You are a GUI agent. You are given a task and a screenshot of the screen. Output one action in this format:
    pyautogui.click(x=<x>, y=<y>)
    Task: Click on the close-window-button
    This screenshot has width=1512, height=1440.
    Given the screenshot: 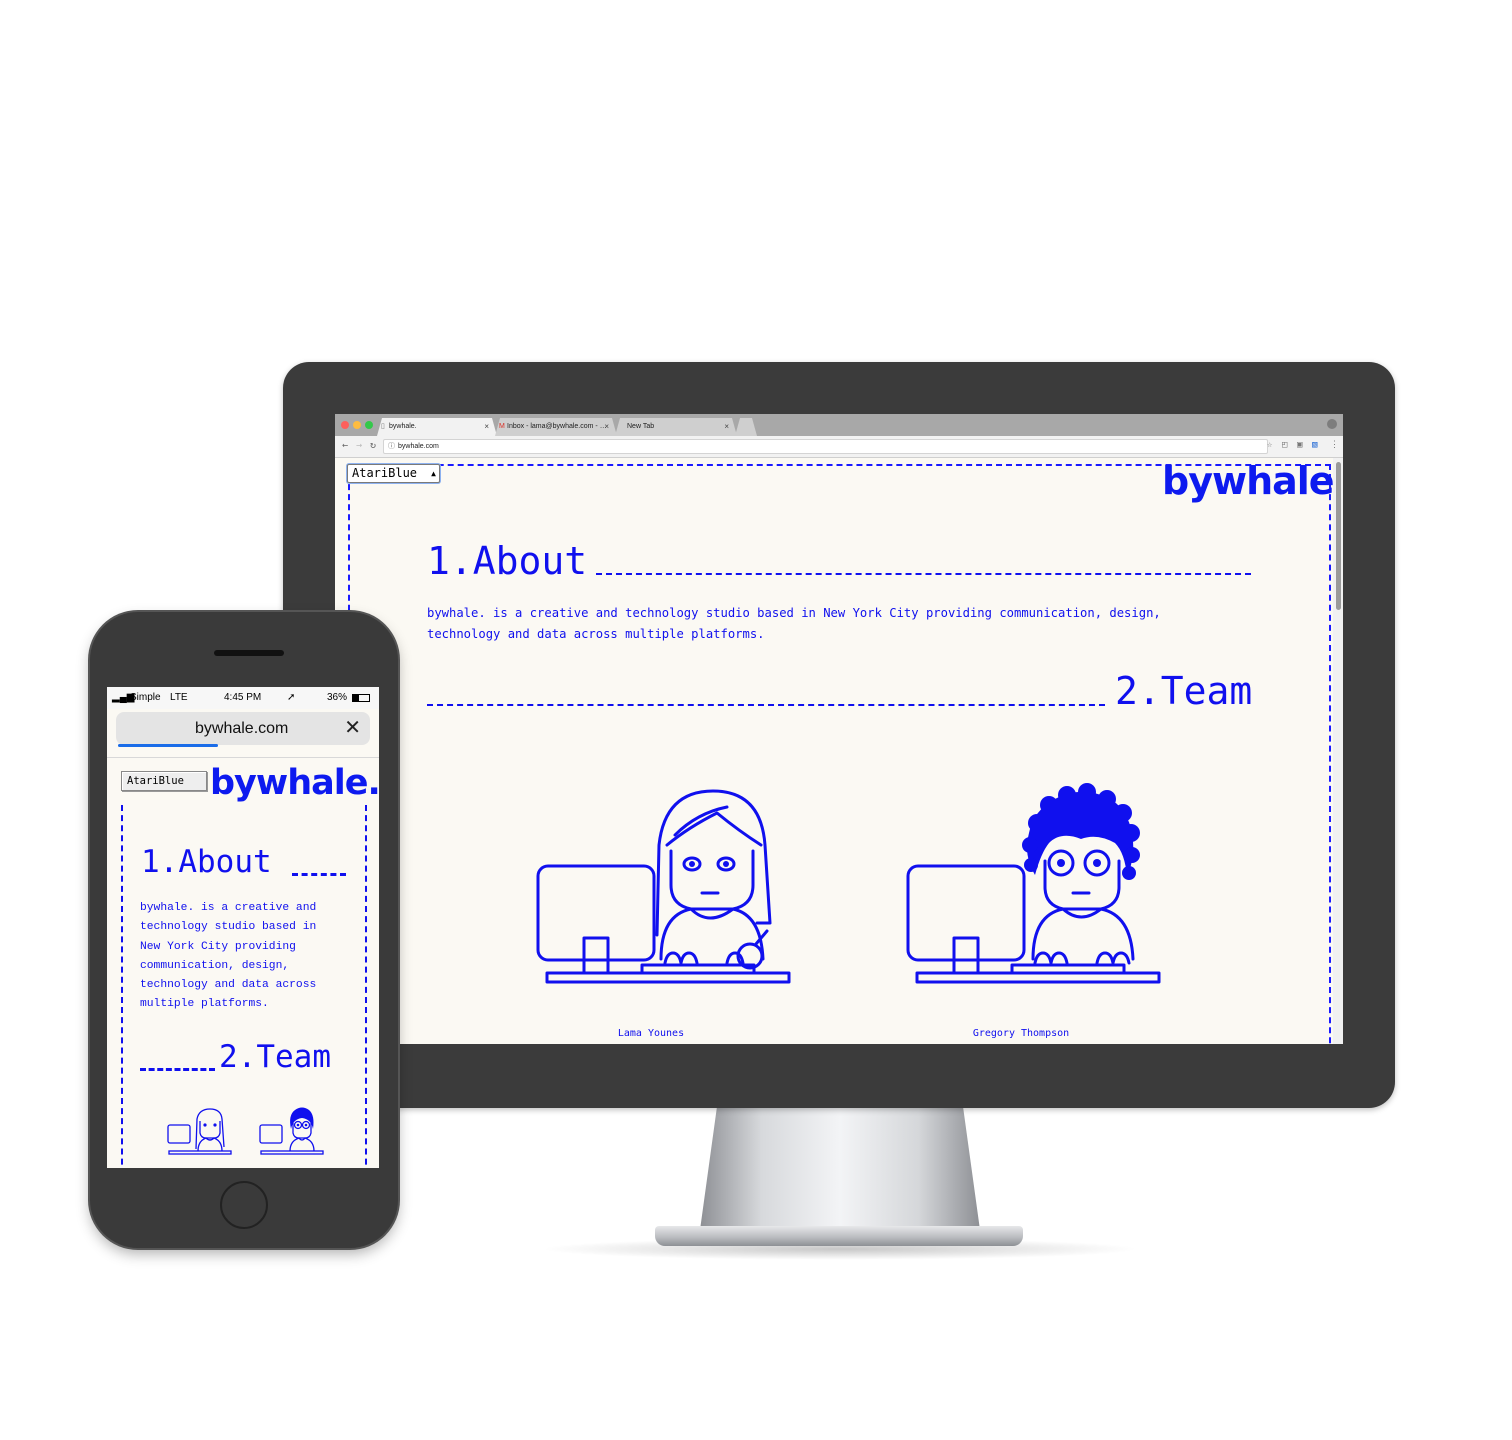 What is the action you would take?
    pyautogui.click(x=345, y=425)
    